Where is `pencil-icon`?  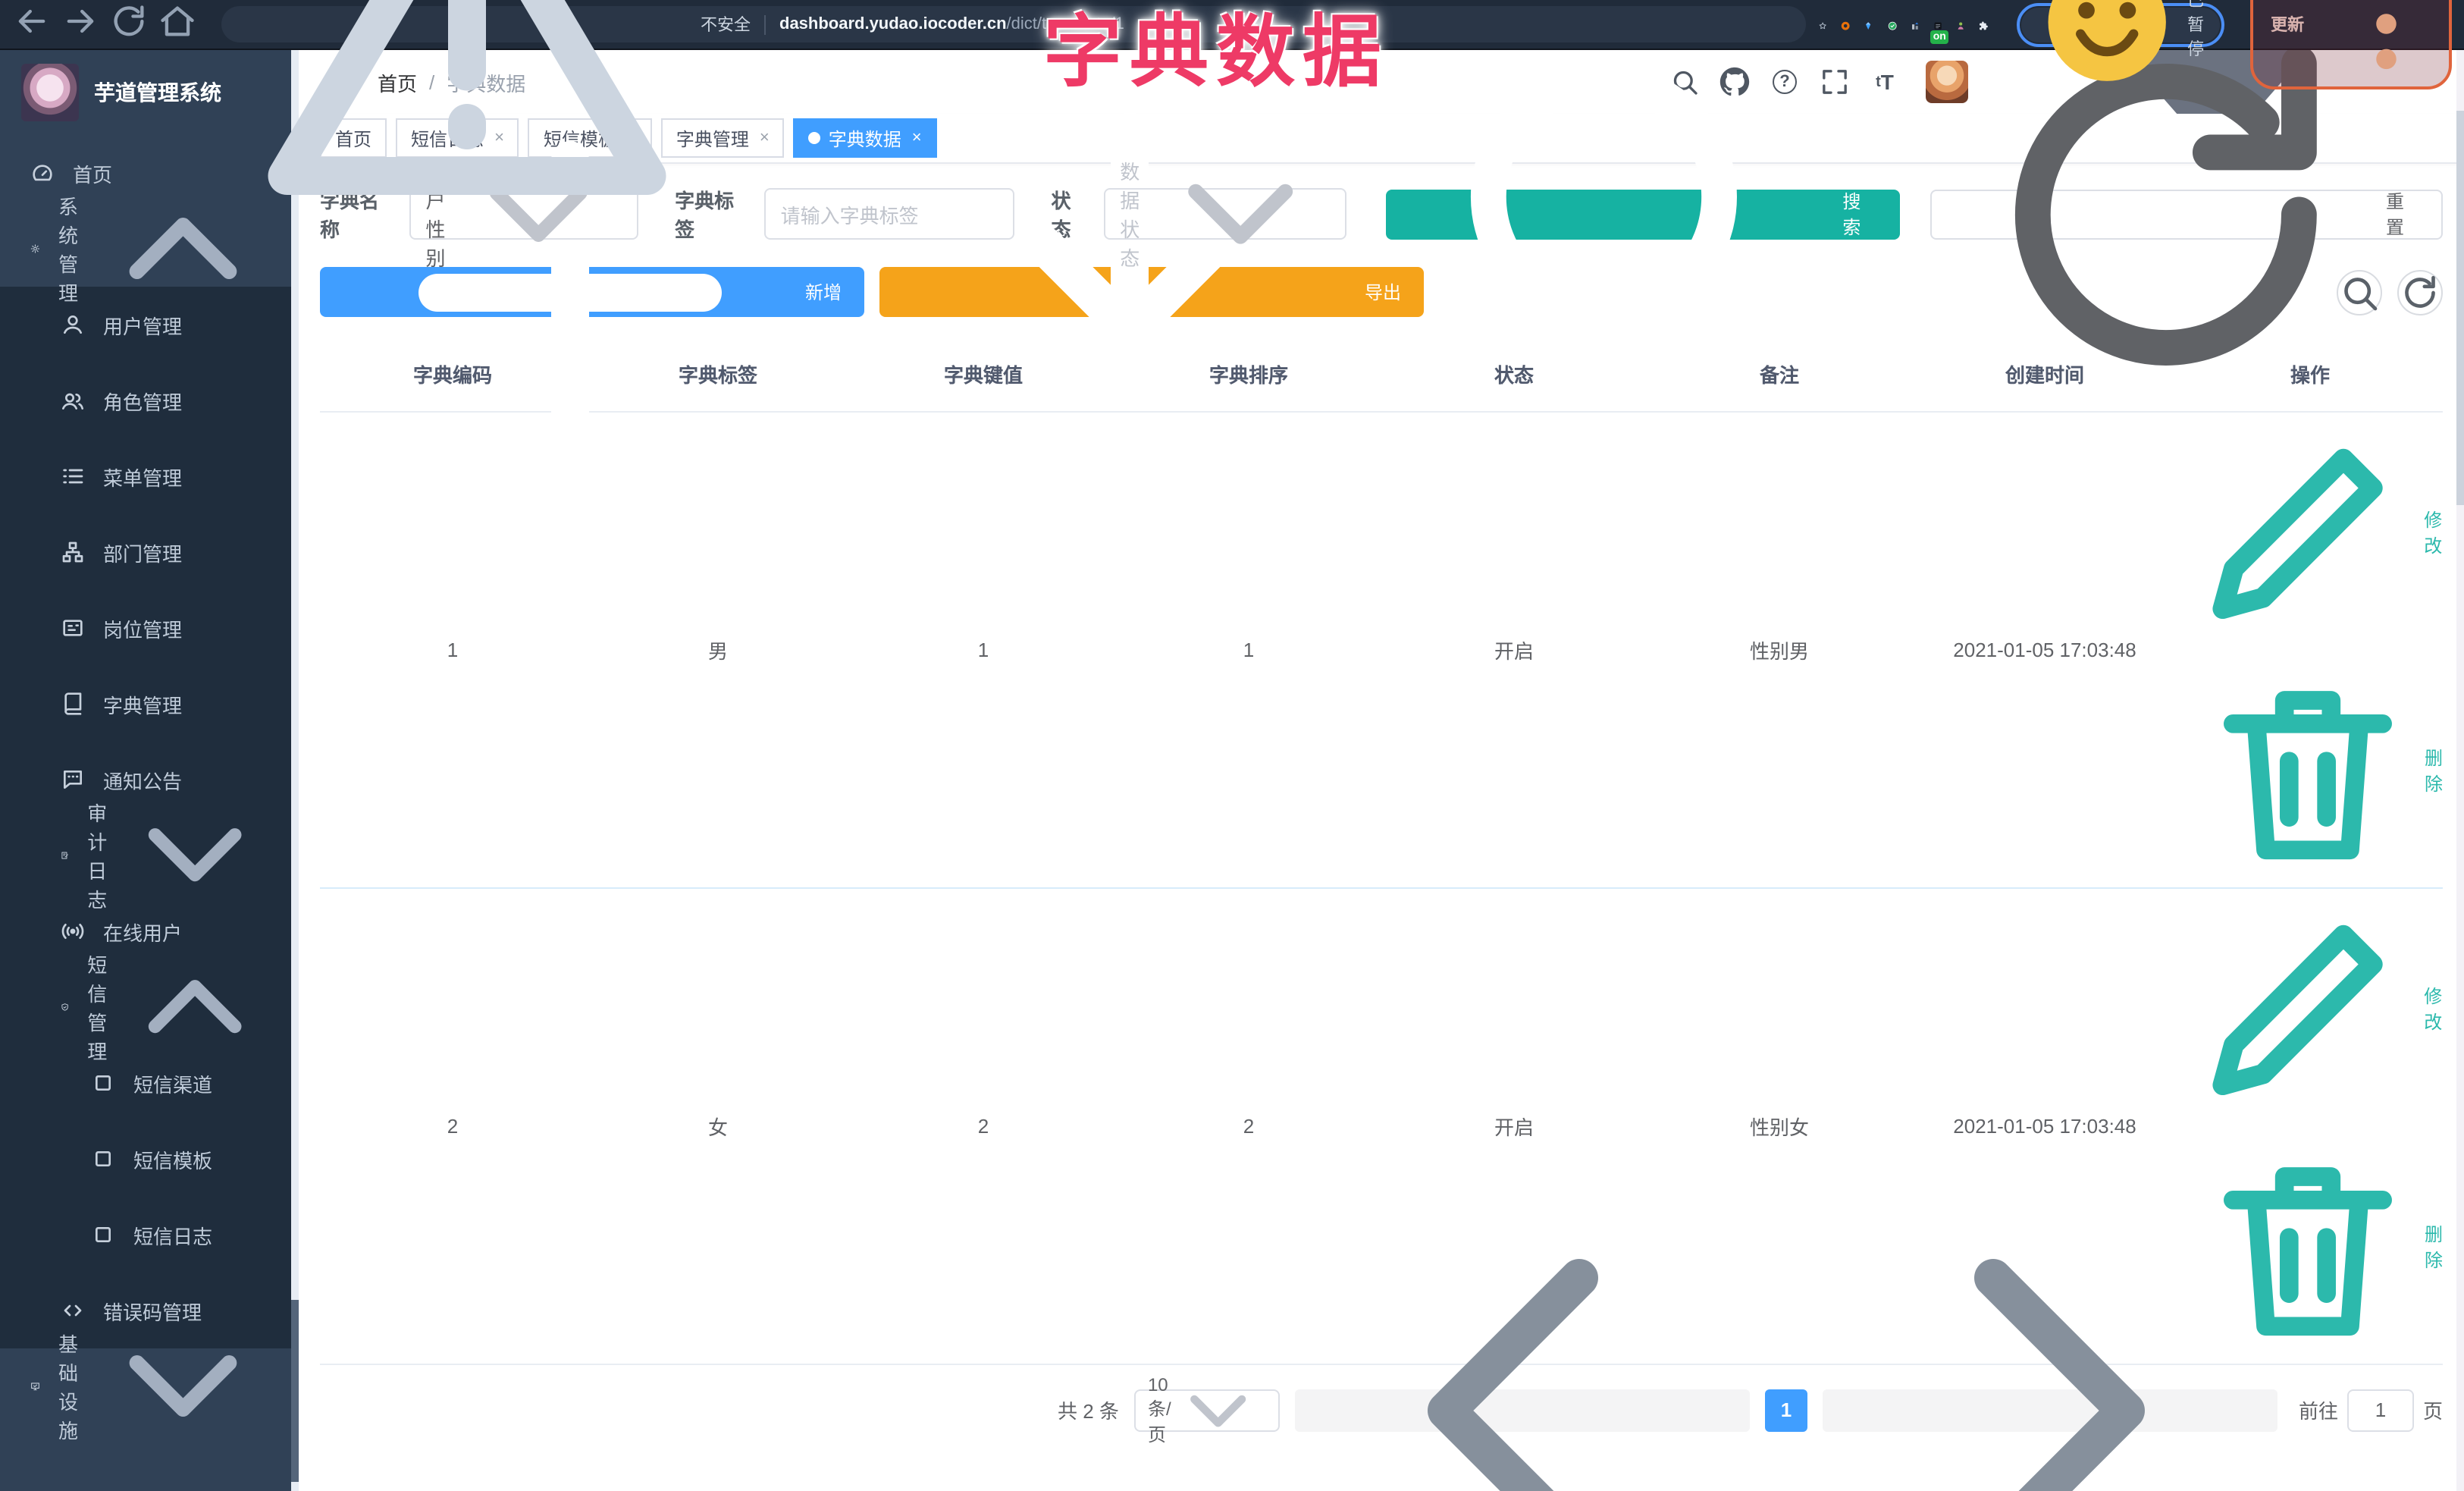 pencil-icon is located at coordinates (2298, 533).